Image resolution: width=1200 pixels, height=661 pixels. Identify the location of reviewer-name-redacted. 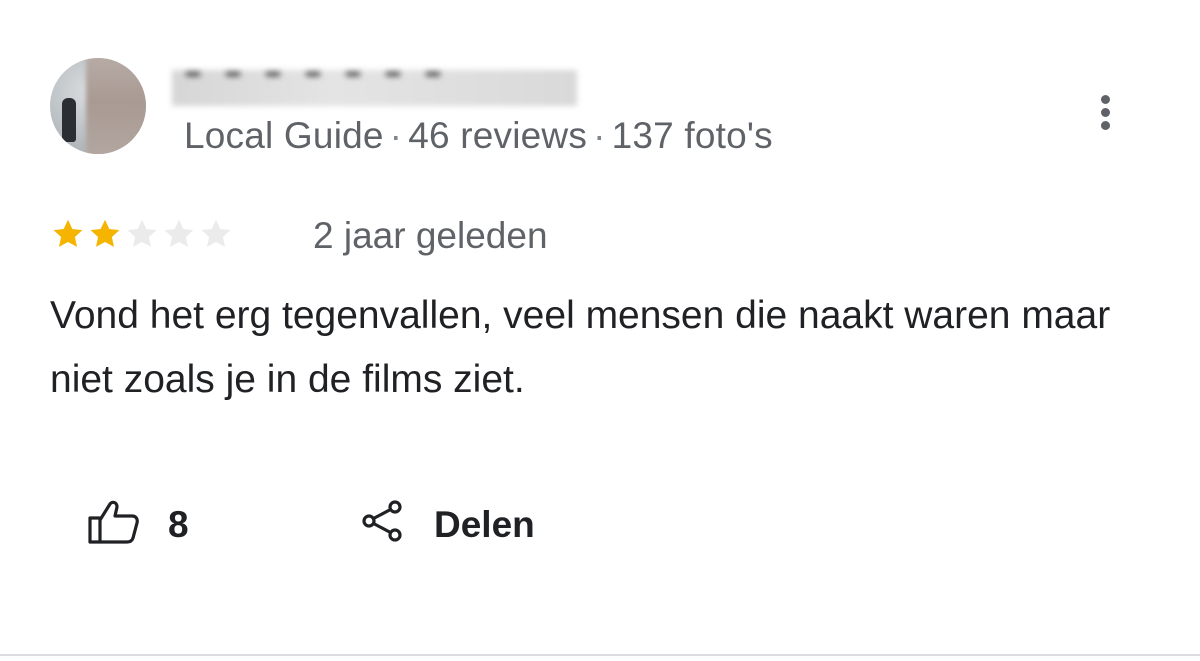
(374, 88).